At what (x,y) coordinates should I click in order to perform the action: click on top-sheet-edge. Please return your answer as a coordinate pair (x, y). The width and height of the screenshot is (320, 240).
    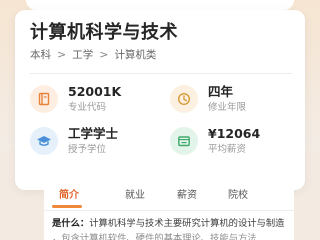
    Looking at the image, I should click on (160, 5).